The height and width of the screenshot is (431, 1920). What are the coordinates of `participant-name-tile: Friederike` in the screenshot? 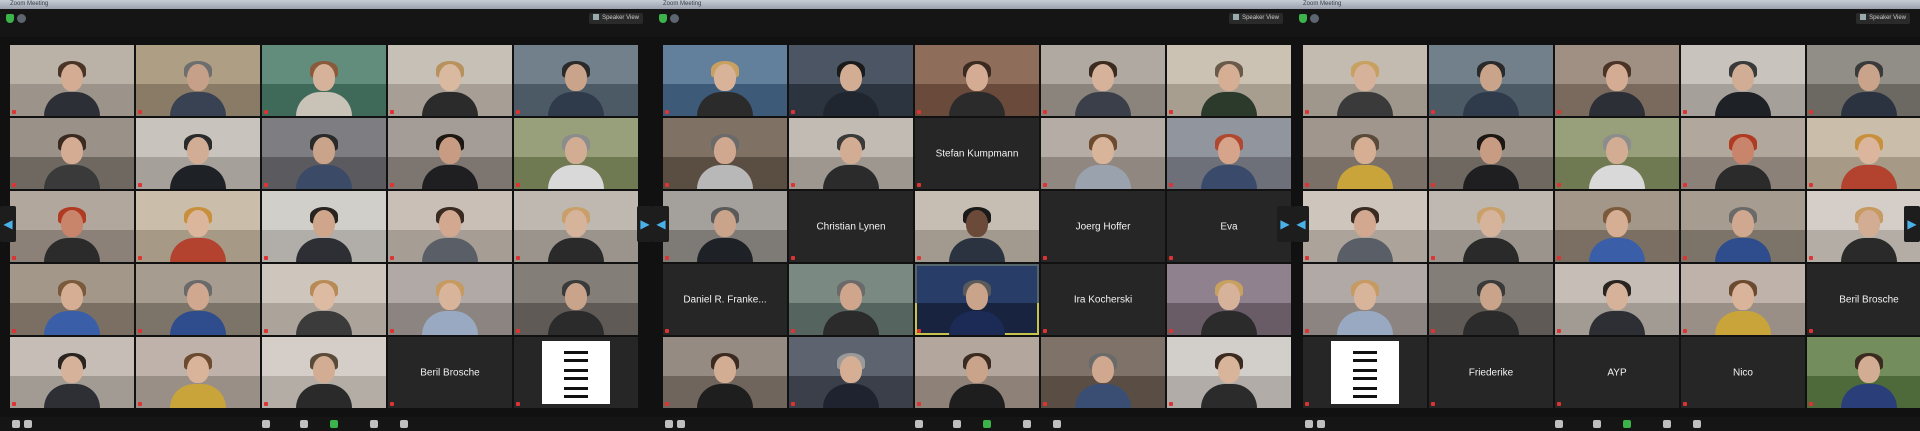 It's located at (1491, 372).